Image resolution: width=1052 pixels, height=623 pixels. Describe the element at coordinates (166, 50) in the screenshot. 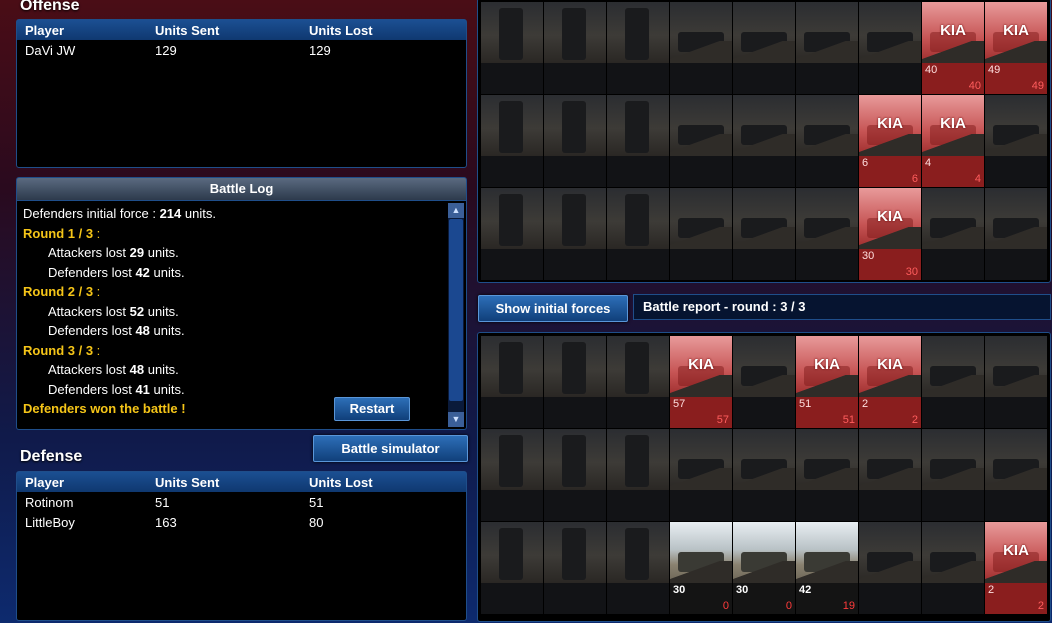

I see `units-sent: 129` at that location.